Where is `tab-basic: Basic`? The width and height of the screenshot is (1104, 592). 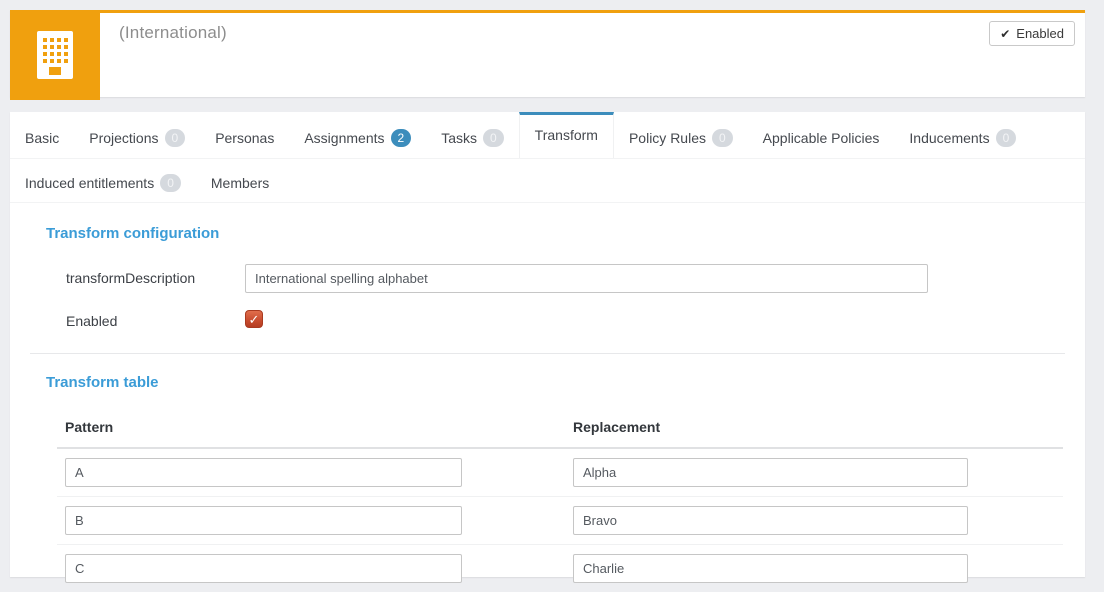 tab-basic: Basic is located at coordinates (42, 135).